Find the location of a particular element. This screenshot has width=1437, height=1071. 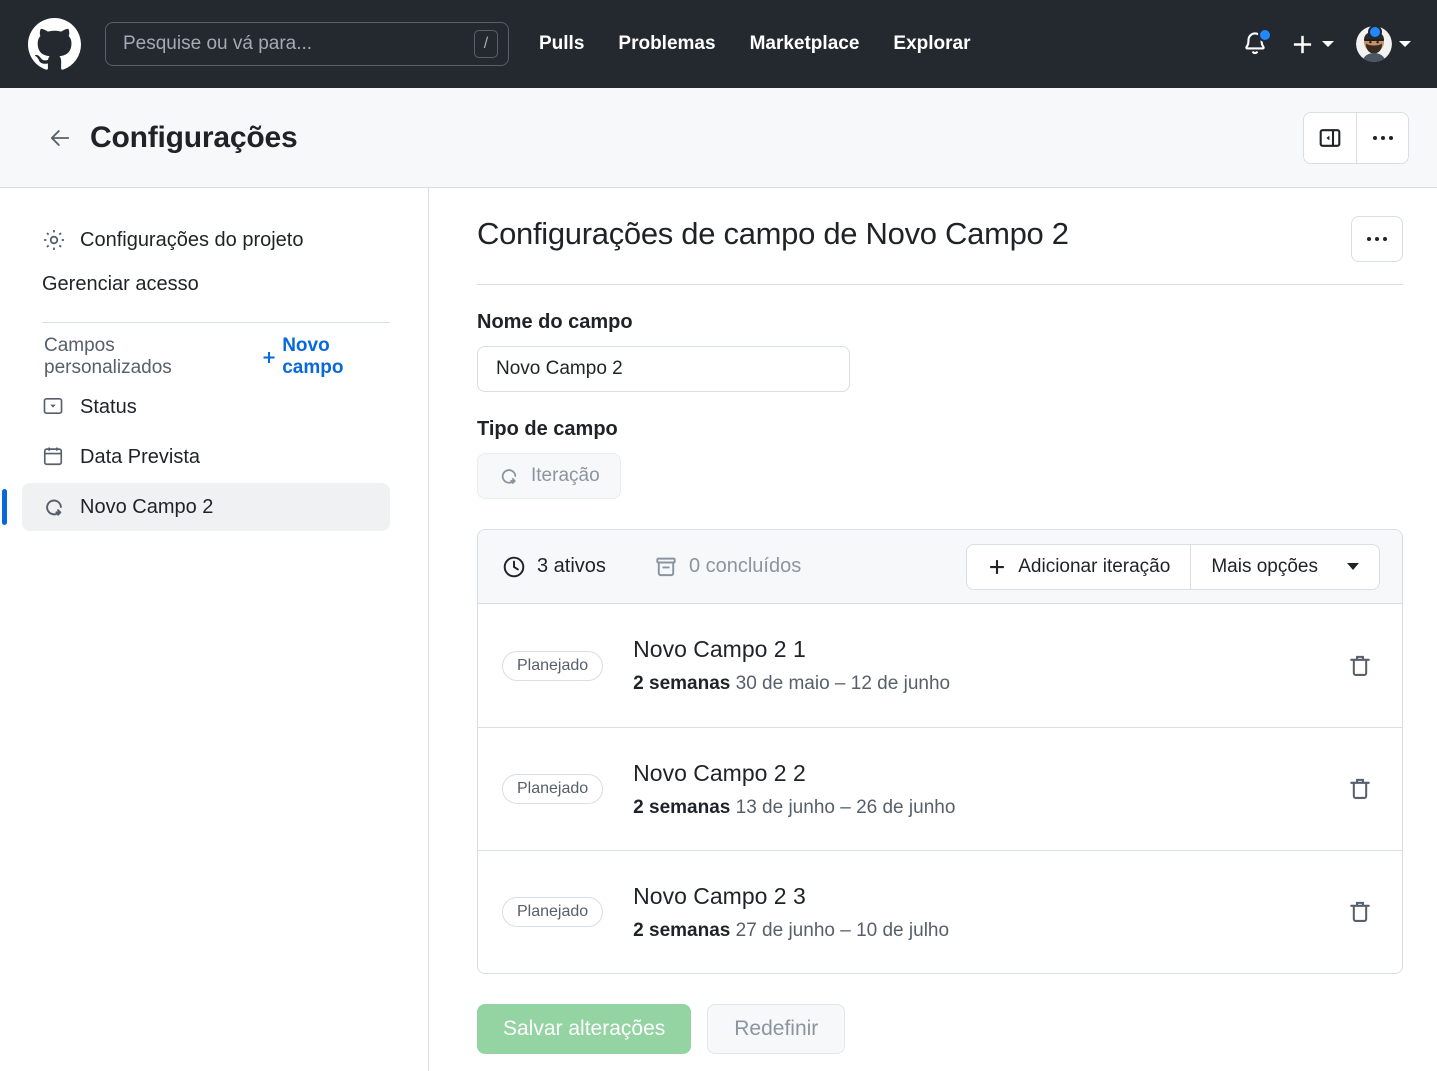

completed-iterations-stat: 0 concluídos is located at coordinates (727, 567).